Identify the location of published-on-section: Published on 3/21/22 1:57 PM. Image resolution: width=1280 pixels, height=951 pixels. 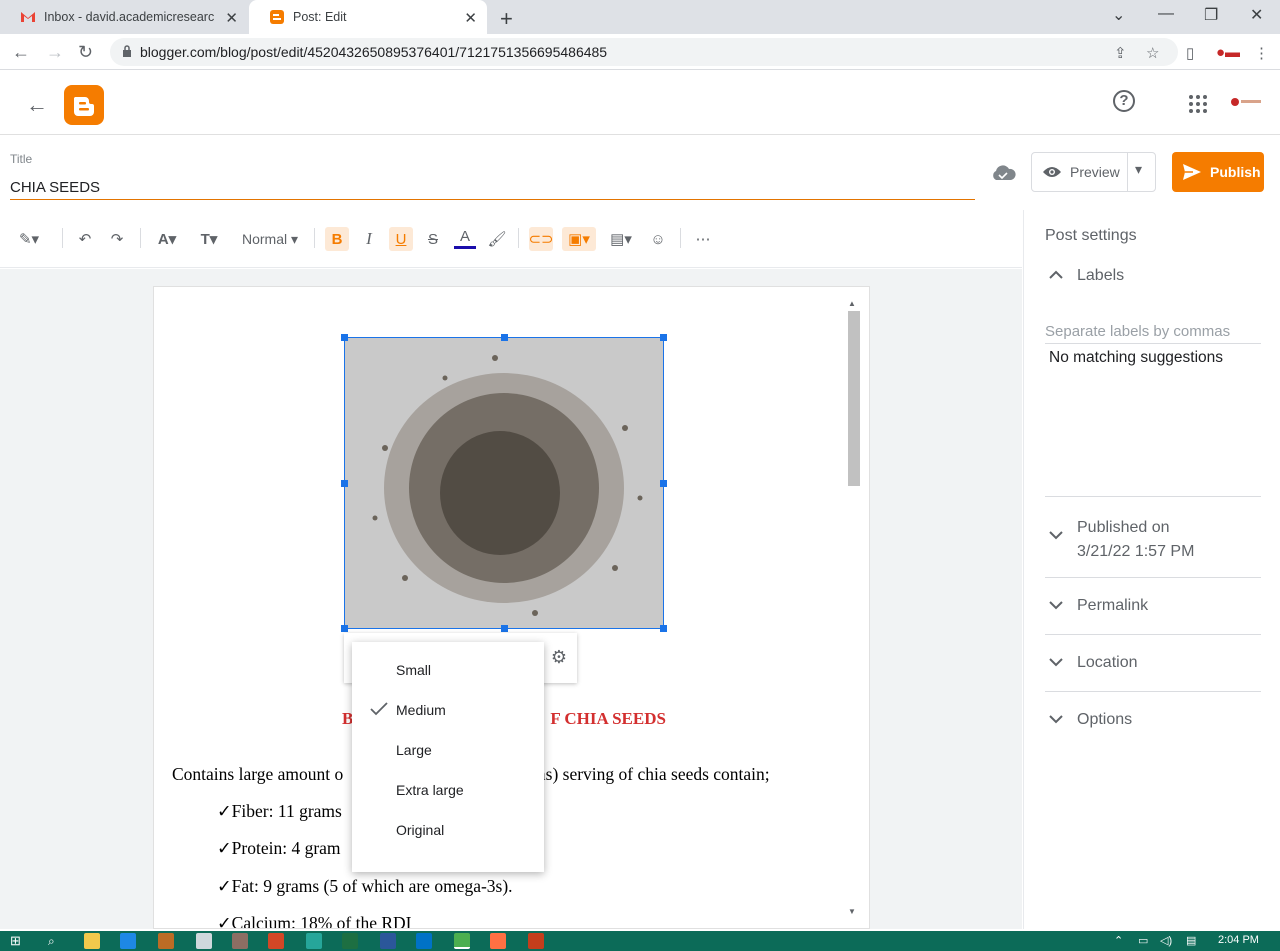
(1153, 540).